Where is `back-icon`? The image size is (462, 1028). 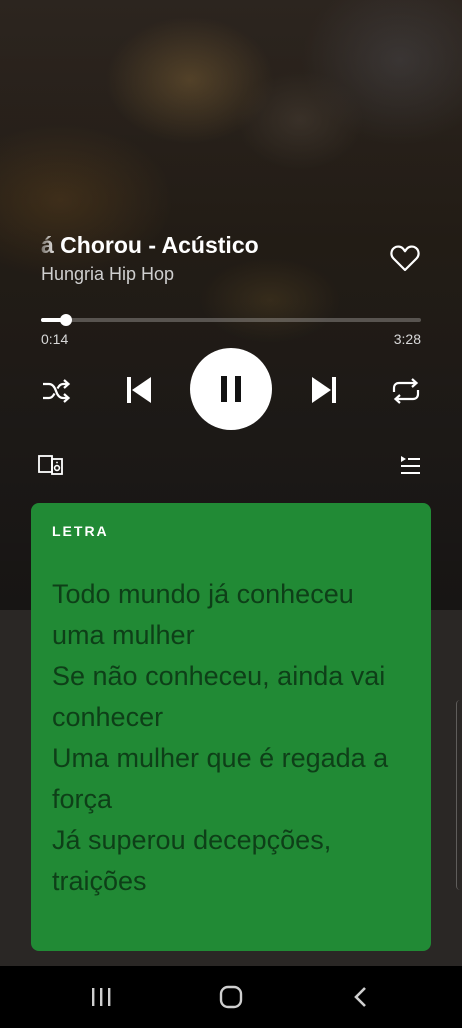
back-icon is located at coordinates (360, 997).